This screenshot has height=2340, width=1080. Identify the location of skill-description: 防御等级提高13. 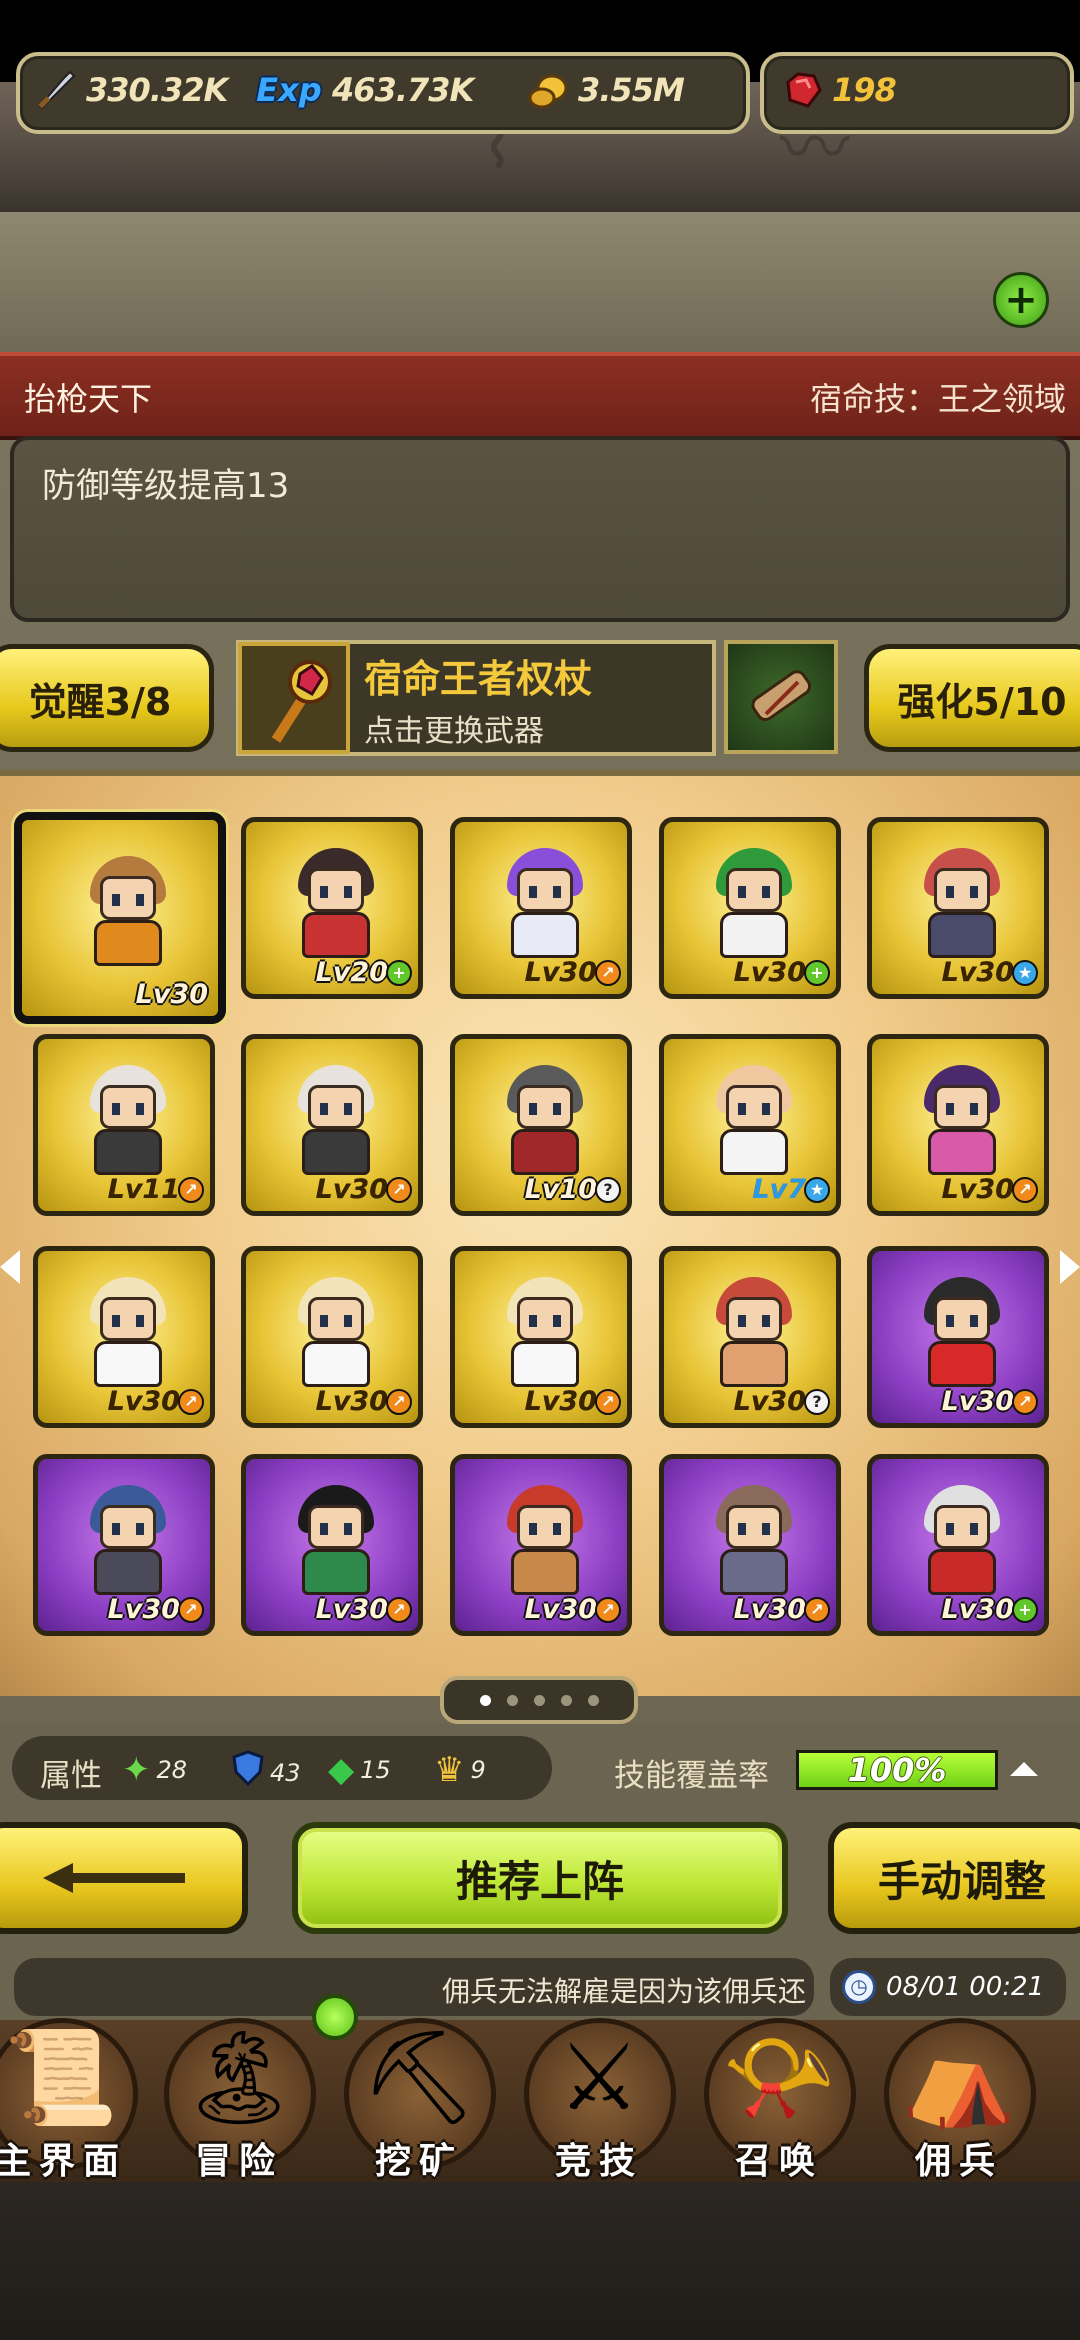
(166, 486).